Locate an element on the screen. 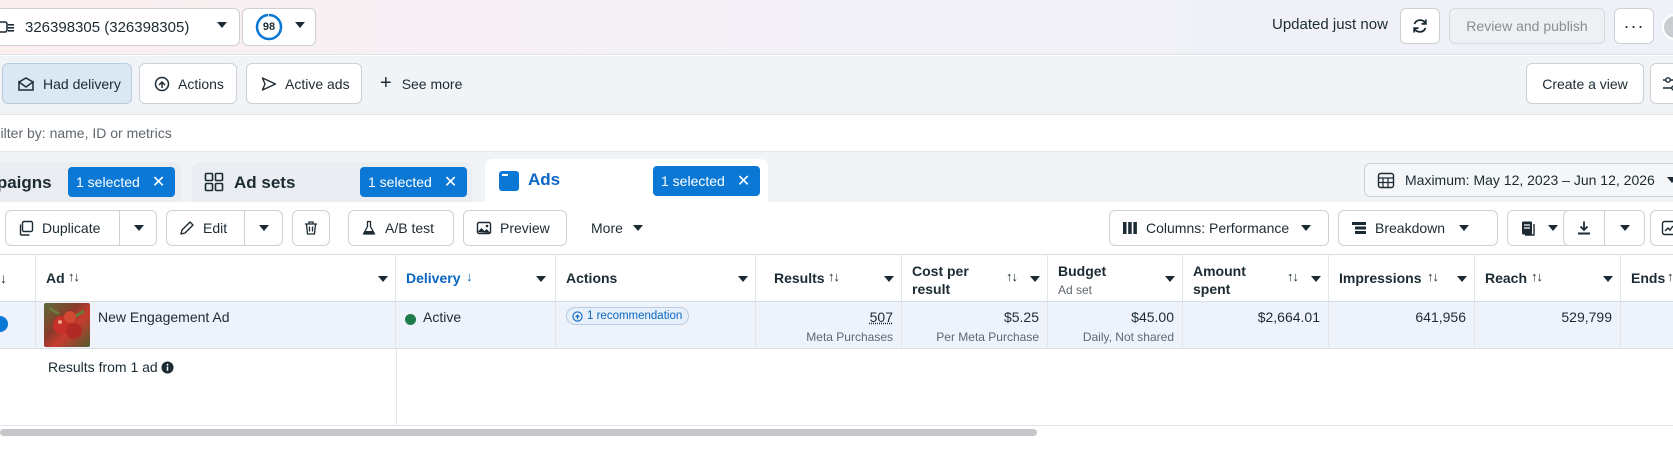  opportunity-score: 98 is located at coordinates (279, 27).